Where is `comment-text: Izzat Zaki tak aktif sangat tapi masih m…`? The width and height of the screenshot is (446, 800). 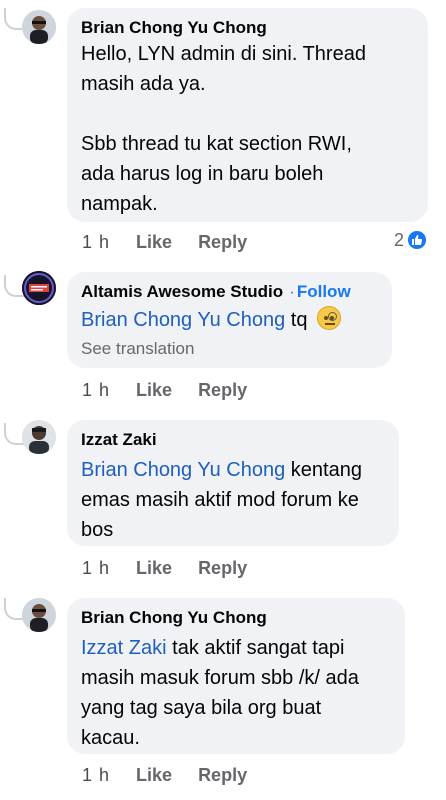
comment-text: Izzat Zaki tak aktif sangat tapi masih m… is located at coordinates (220, 693).